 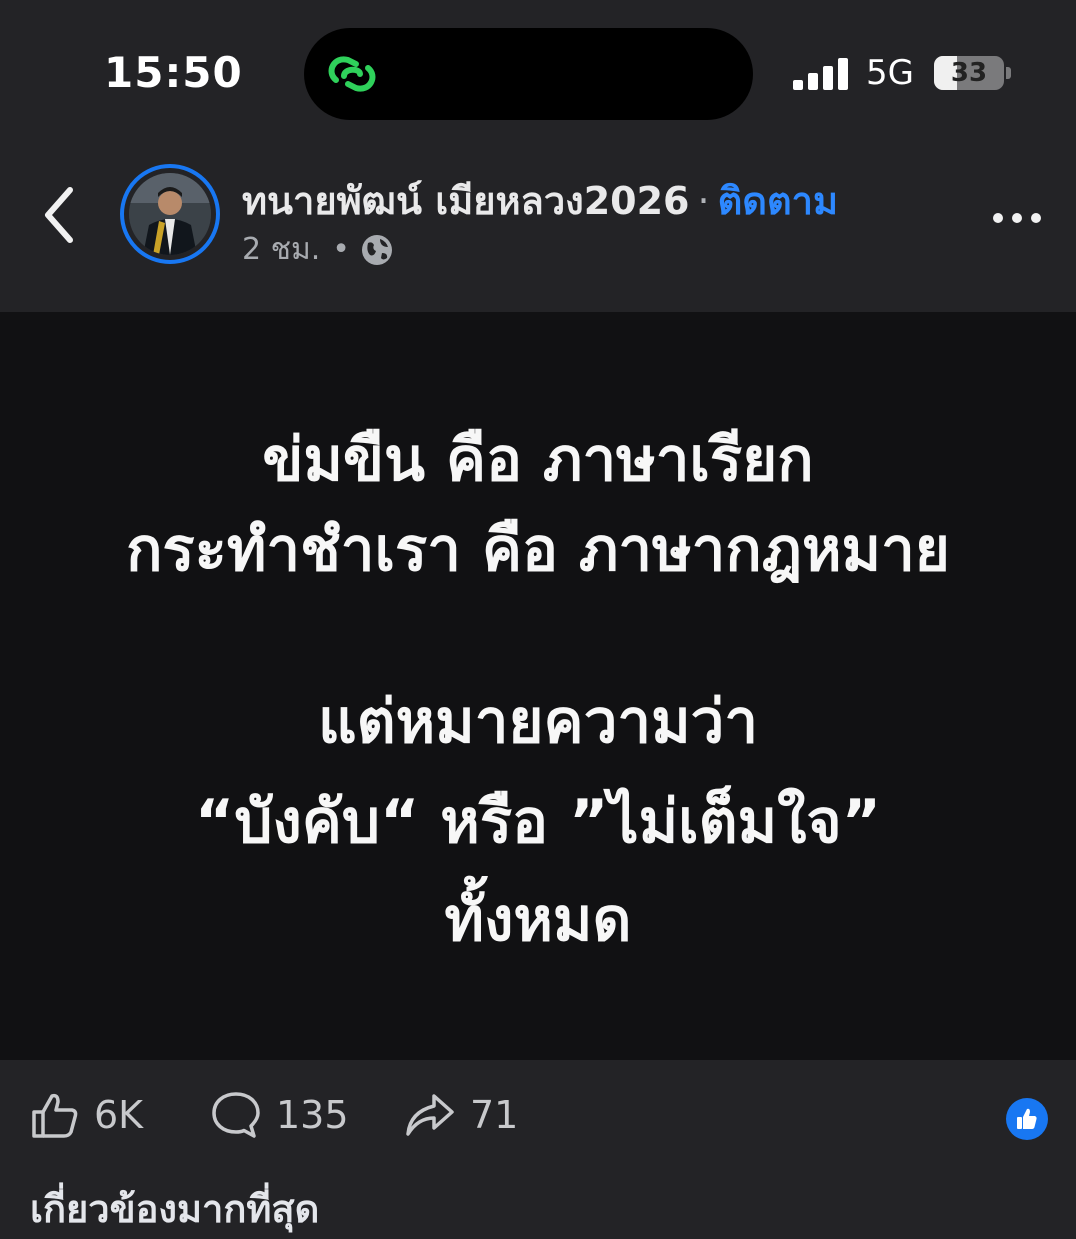 I want to click on image-text-line: กระทำชำเรา คือ ภาษากฎหมาย, so click(x=538, y=550).